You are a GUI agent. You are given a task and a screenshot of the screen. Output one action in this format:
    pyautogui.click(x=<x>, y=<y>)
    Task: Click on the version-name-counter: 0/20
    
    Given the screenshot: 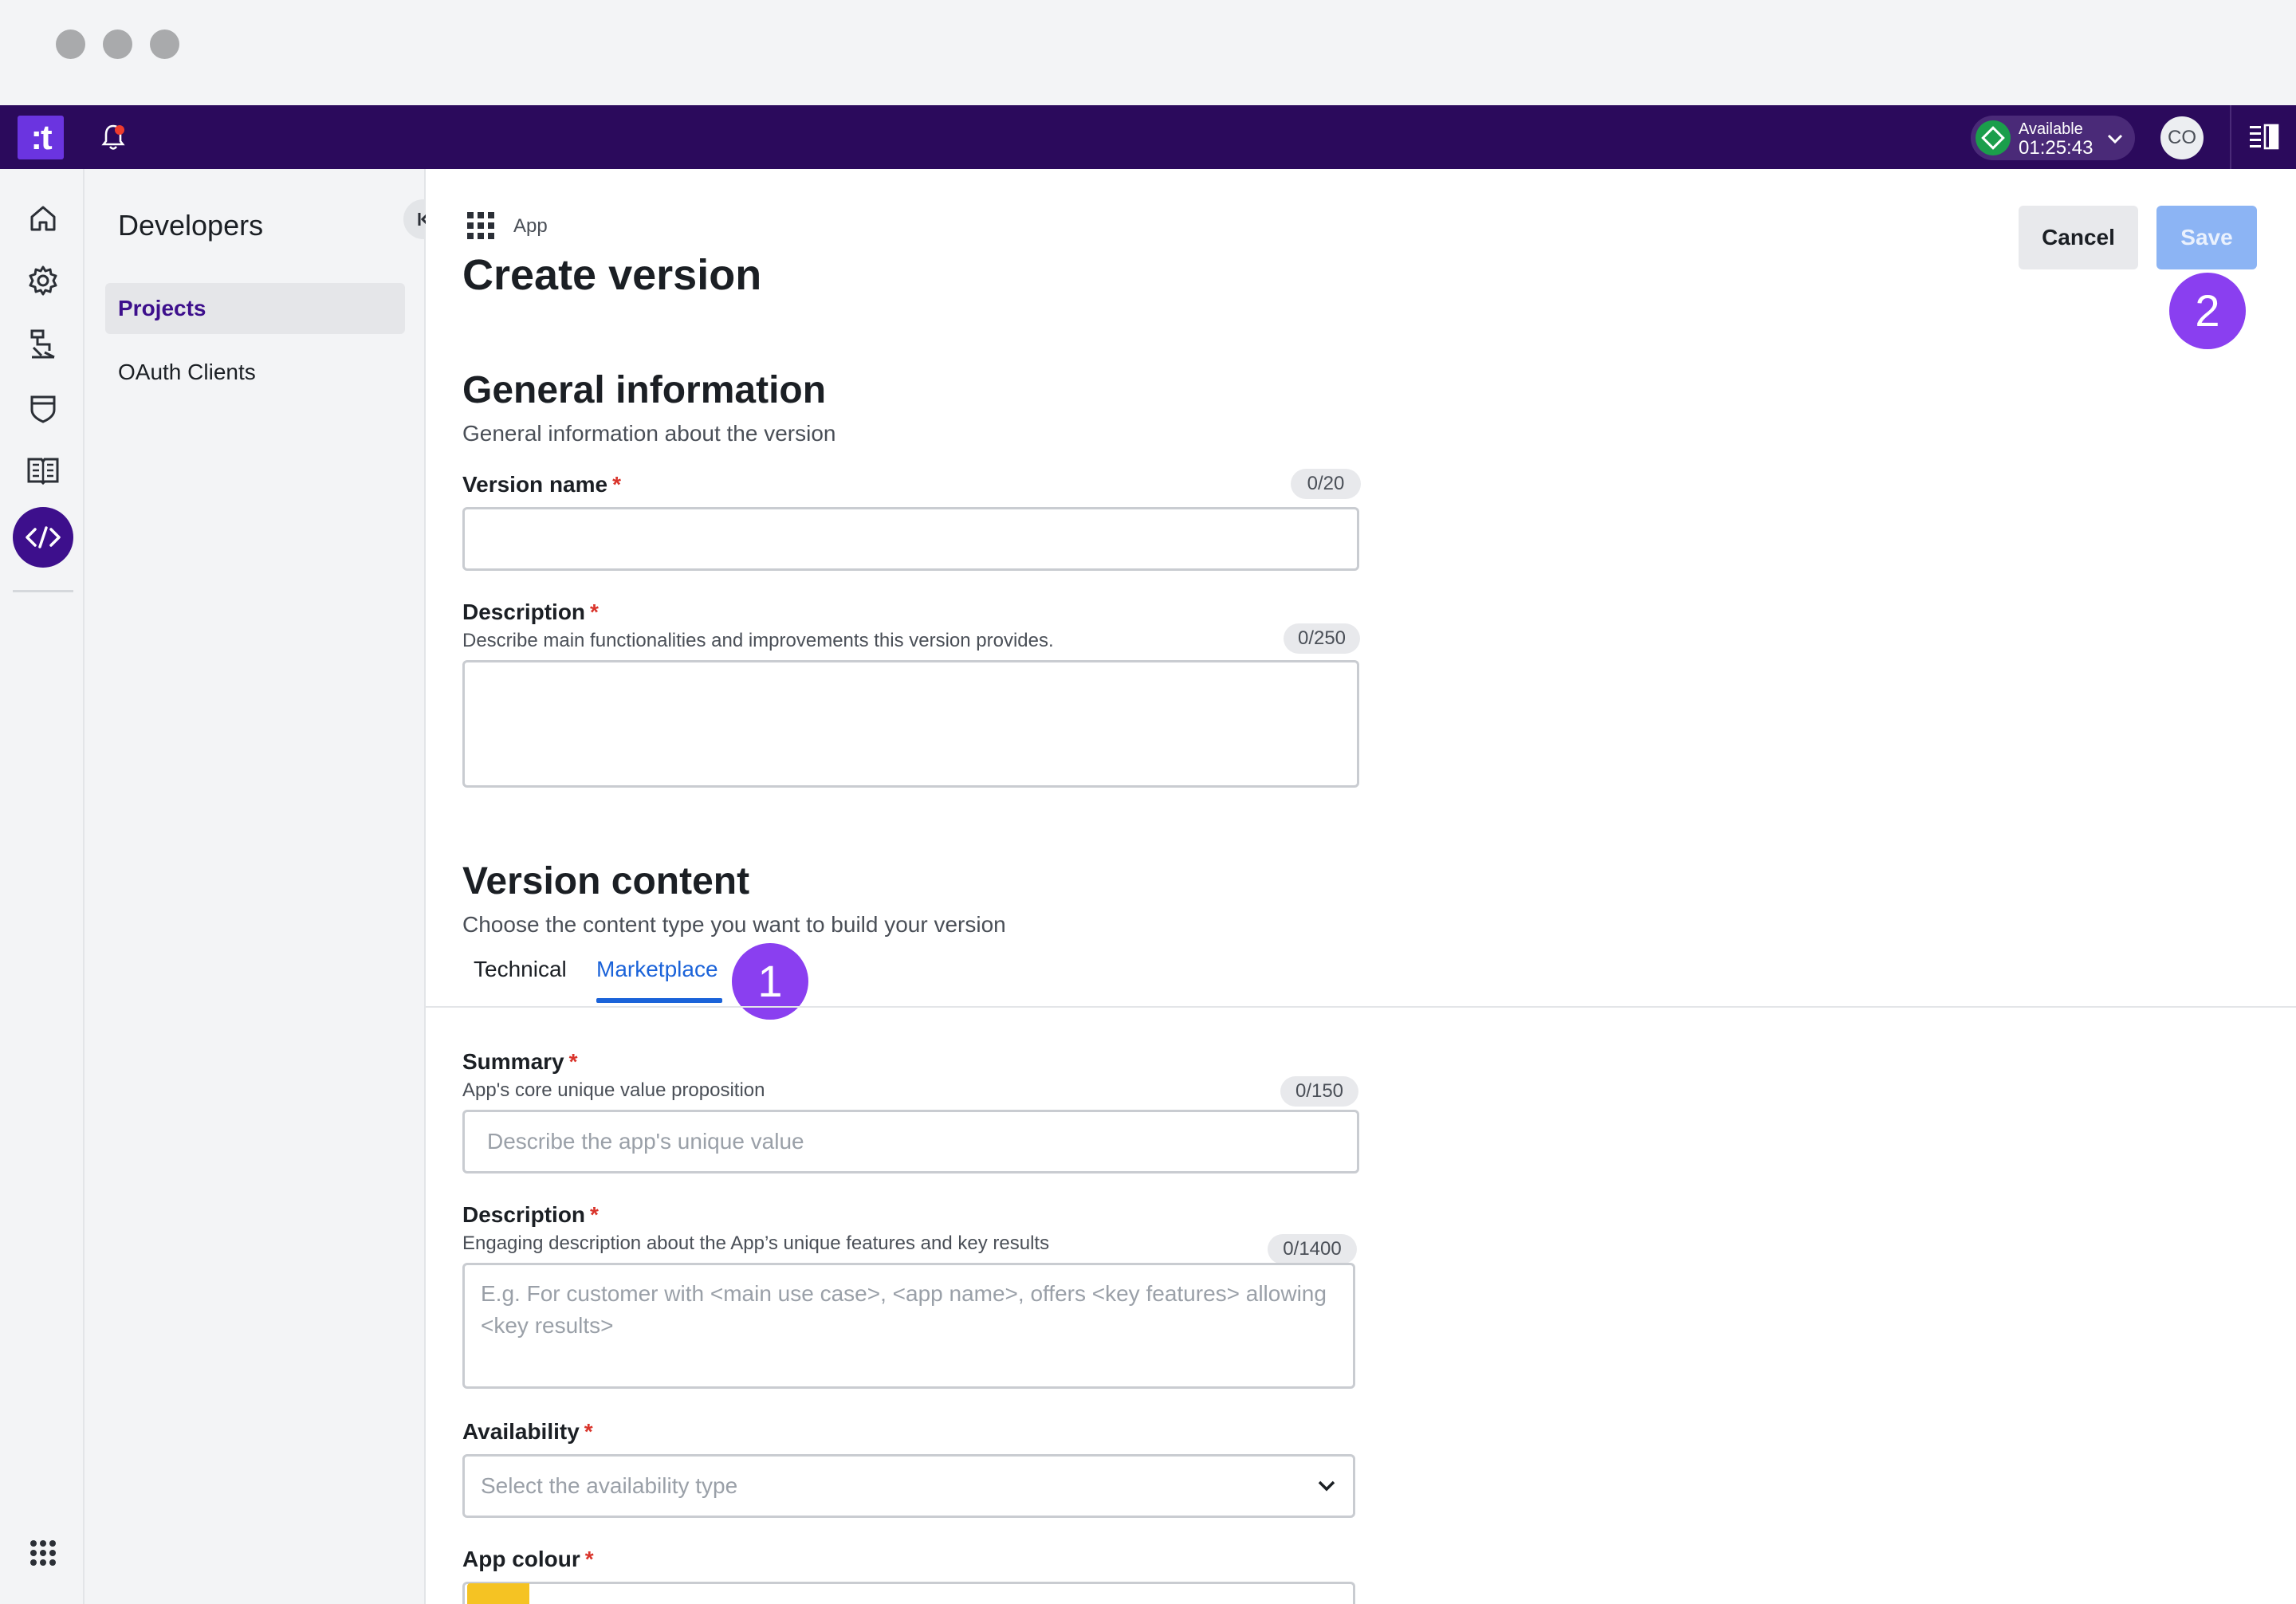 What is the action you would take?
    pyautogui.click(x=1326, y=484)
    